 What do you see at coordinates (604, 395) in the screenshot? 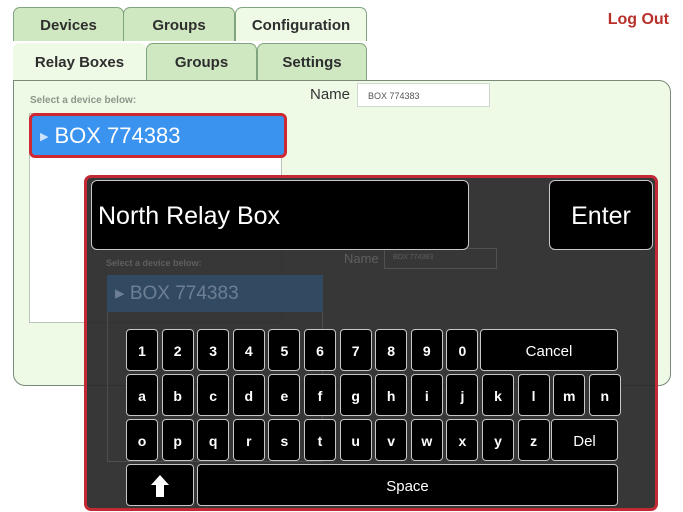
I see `key-n: n` at bounding box center [604, 395].